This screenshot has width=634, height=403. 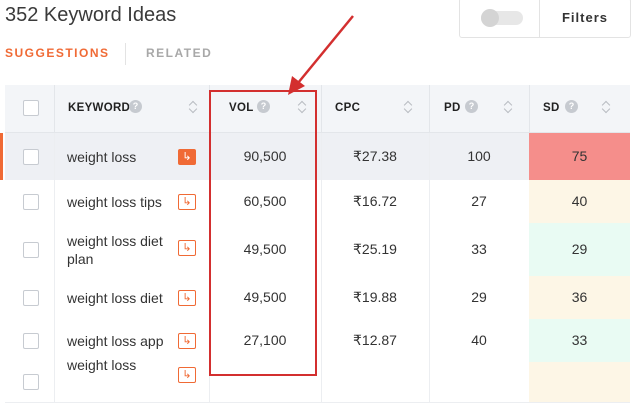 What do you see at coordinates (321, 55) in the screenshot?
I see `annotation-arrow` at bounding box center [321, 55].